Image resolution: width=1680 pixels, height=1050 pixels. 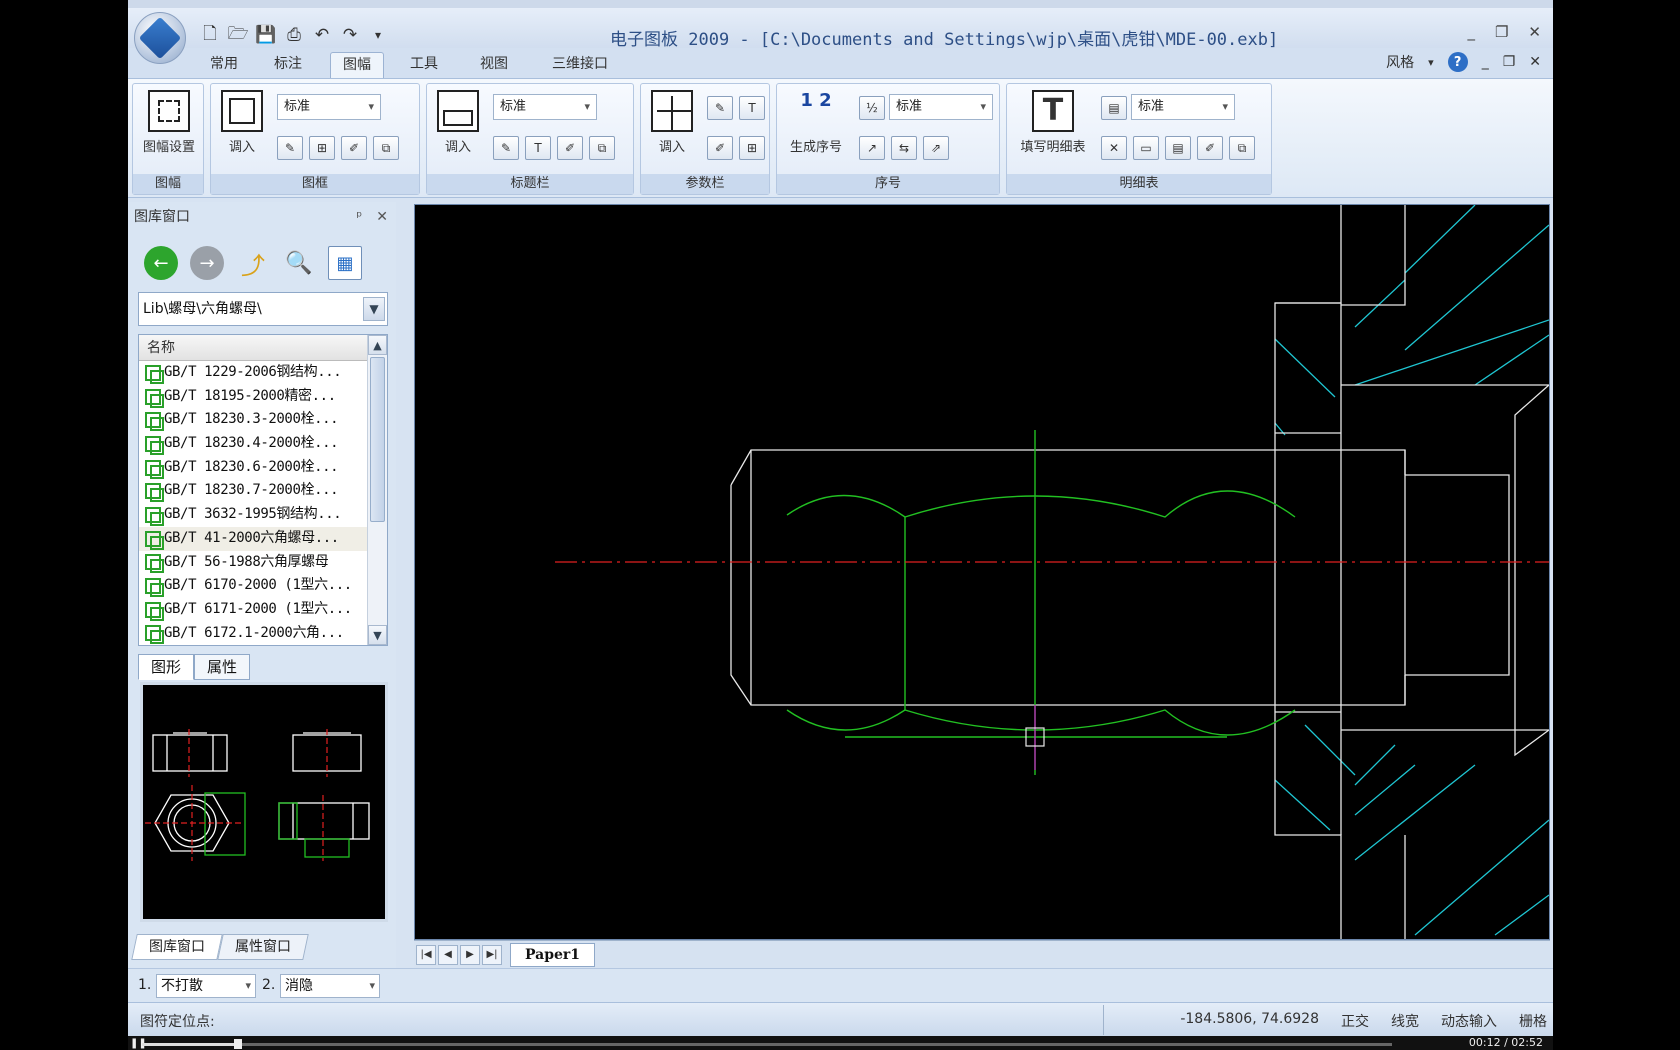 I want to click on scroll-thumb, so click(x=377, y=439).